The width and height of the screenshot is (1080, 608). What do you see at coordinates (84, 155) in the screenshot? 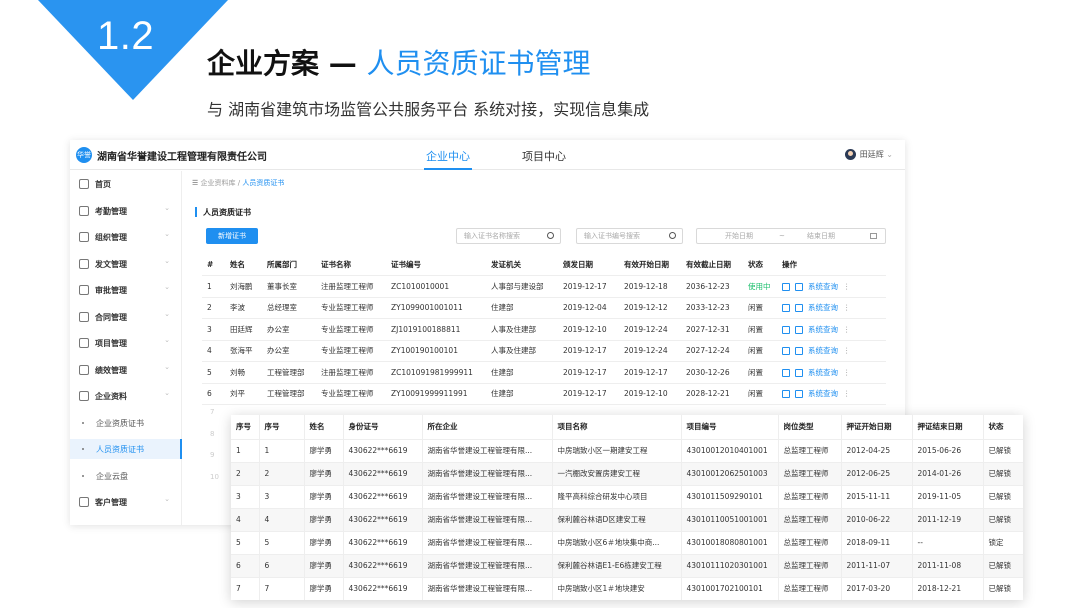
I see `company-logo: 华誉` at bounding box center [84, 155].